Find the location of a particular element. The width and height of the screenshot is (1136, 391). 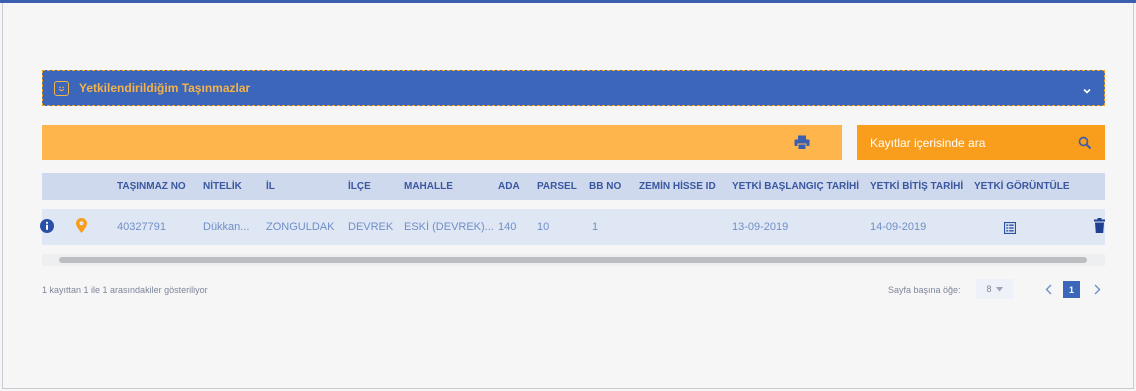

column-header-yetki-bitis: YETKİ BİTİŞ TARİHİ is located at coordinates (916, 186).